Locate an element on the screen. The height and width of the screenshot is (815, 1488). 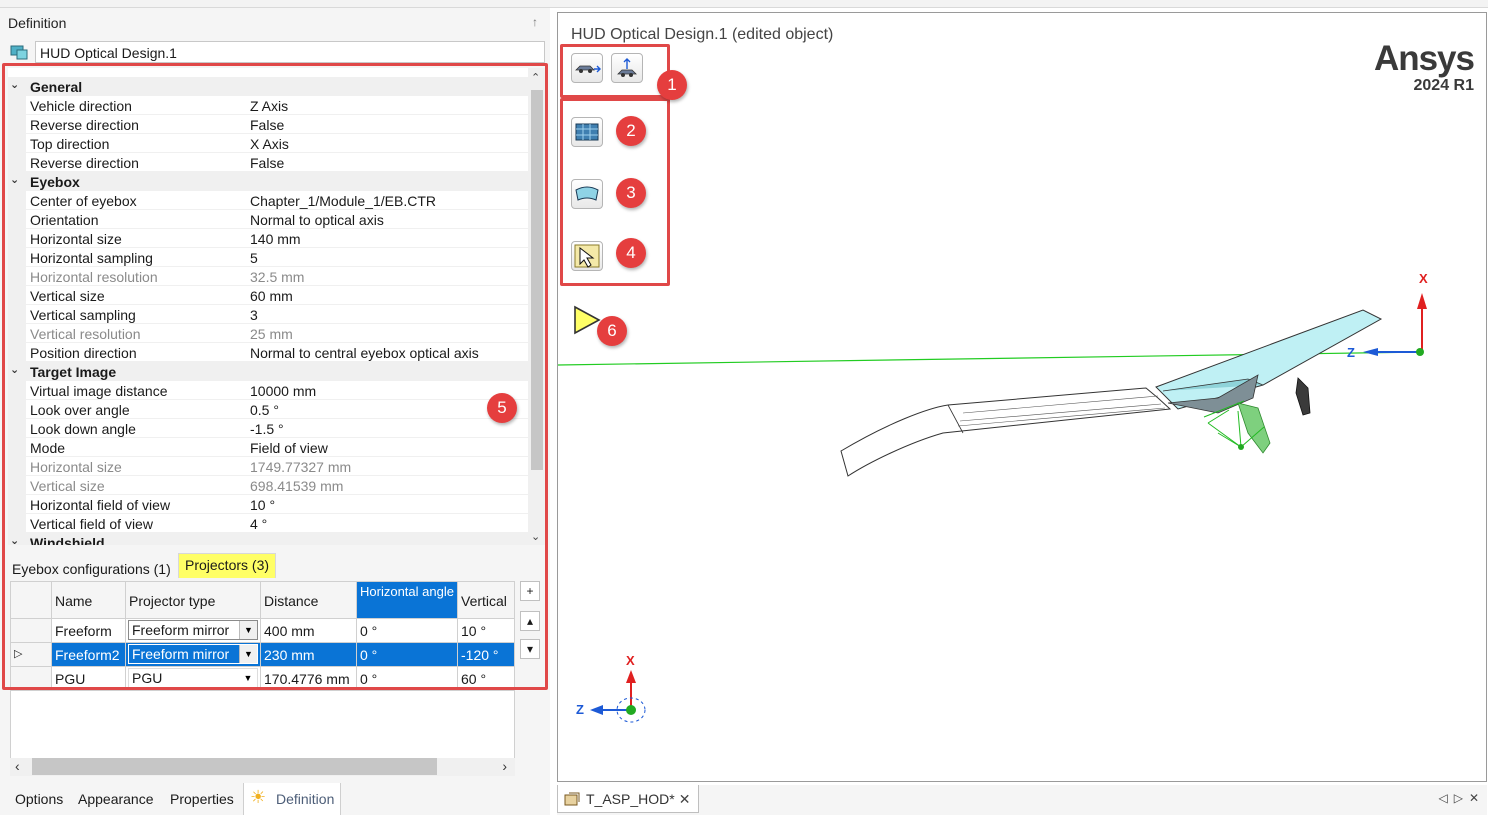
scroll-right-icon: › is located at coordinates (504, 766).